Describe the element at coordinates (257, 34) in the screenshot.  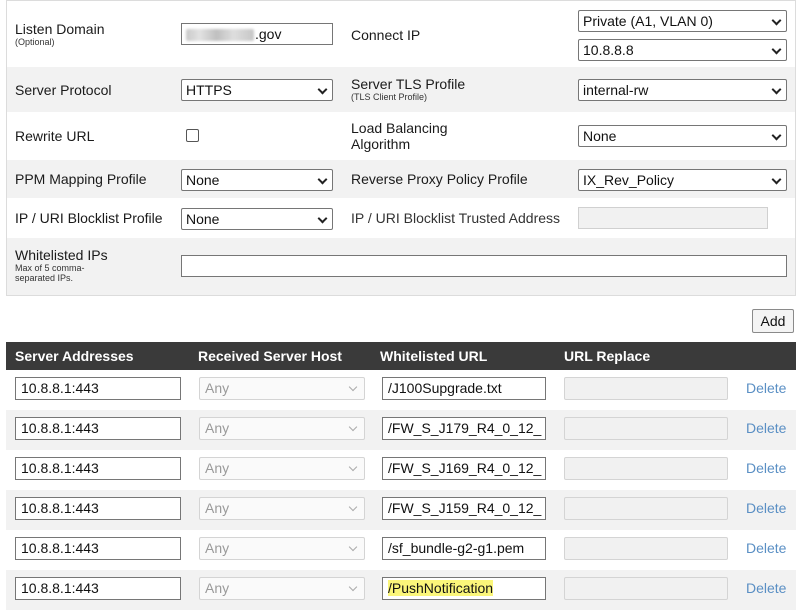
I see `listen-domain-input: .gov` at that location.